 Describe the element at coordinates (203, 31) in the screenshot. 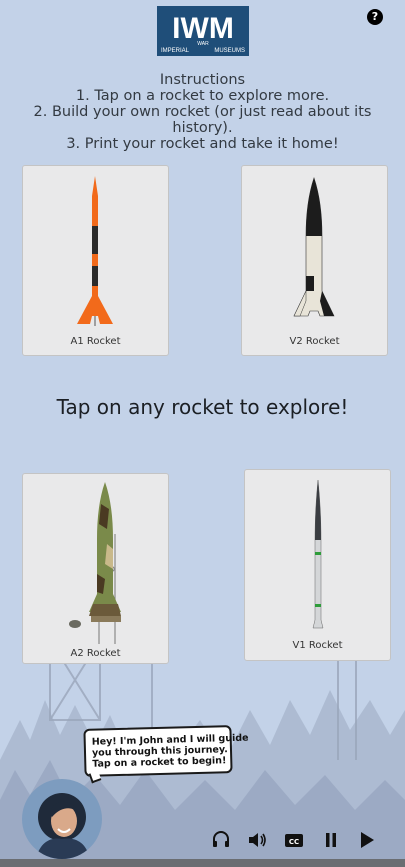

I see `iwm-logo: IWM IMPERIAL WAR MUSEUMS` at that location.